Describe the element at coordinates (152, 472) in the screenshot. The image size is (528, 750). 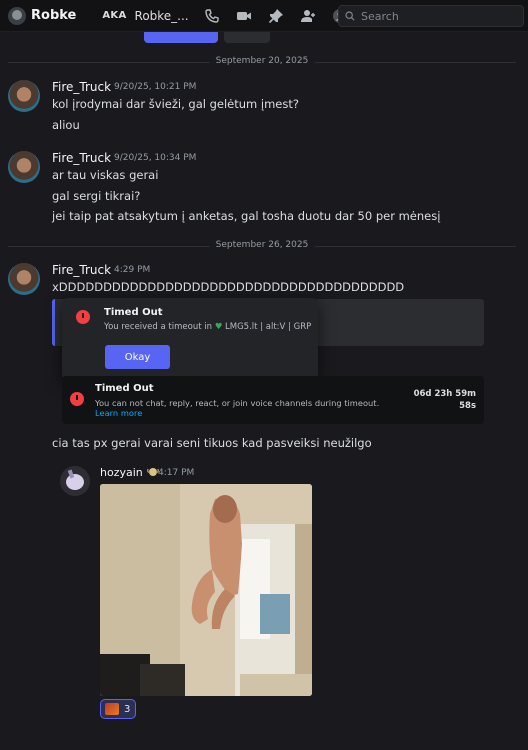
I see `ram-badge-icon` at that location.